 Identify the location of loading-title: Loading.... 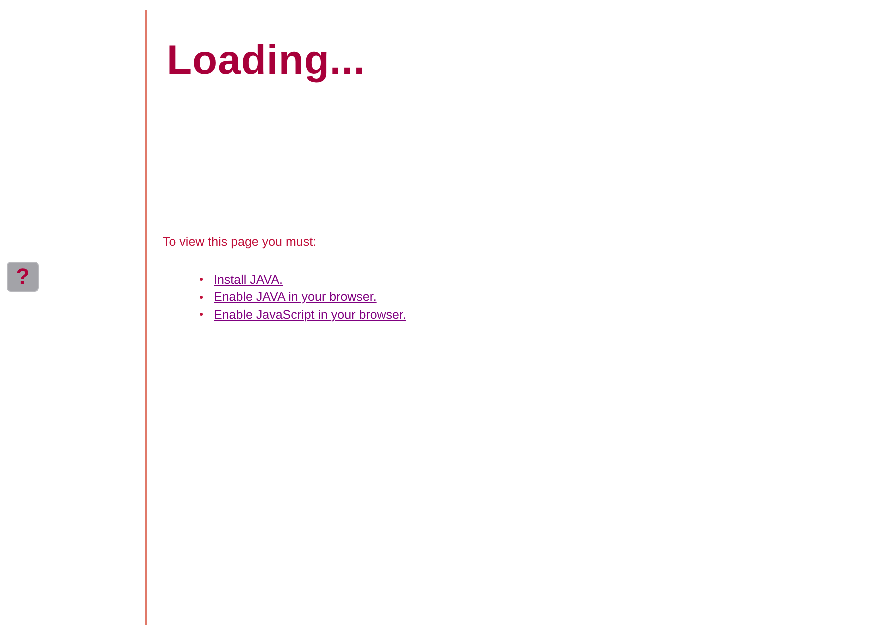
(267, 61).